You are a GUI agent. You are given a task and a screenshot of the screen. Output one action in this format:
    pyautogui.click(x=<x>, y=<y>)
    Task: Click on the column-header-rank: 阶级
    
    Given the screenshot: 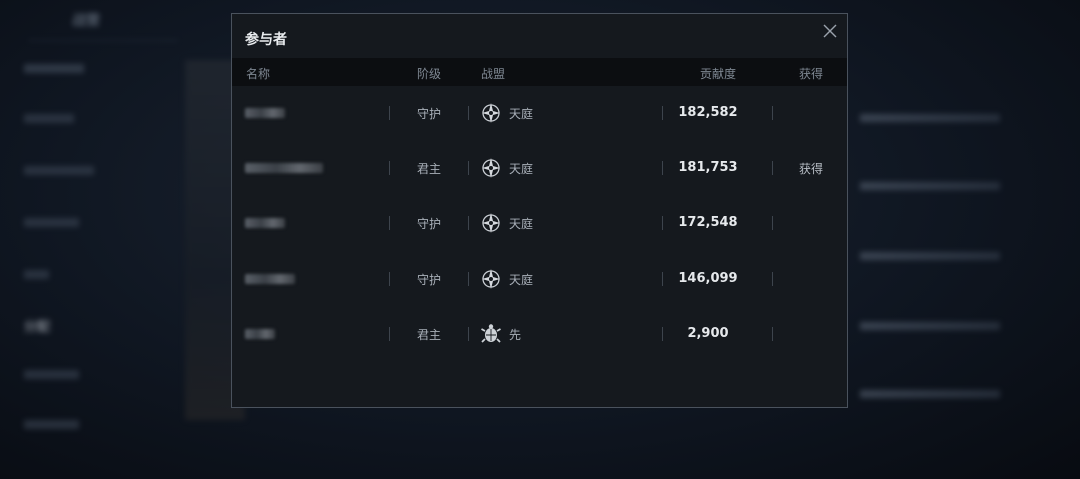 What is the action you would take?
    pyautogui.click(x=429, y=74)
    